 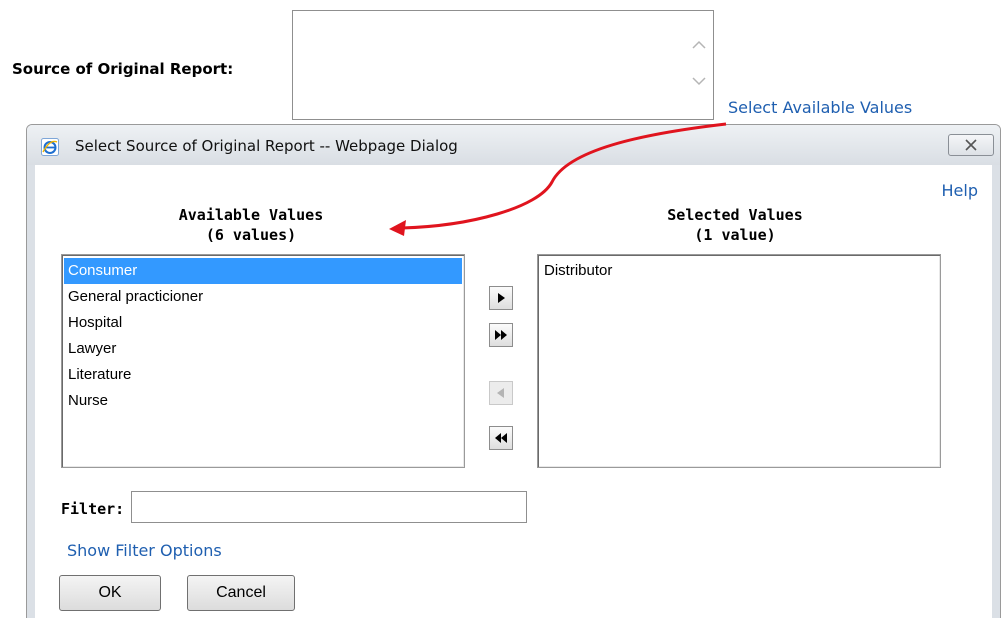 I want to click on remove-selected-button, so click(x=501, y=393).